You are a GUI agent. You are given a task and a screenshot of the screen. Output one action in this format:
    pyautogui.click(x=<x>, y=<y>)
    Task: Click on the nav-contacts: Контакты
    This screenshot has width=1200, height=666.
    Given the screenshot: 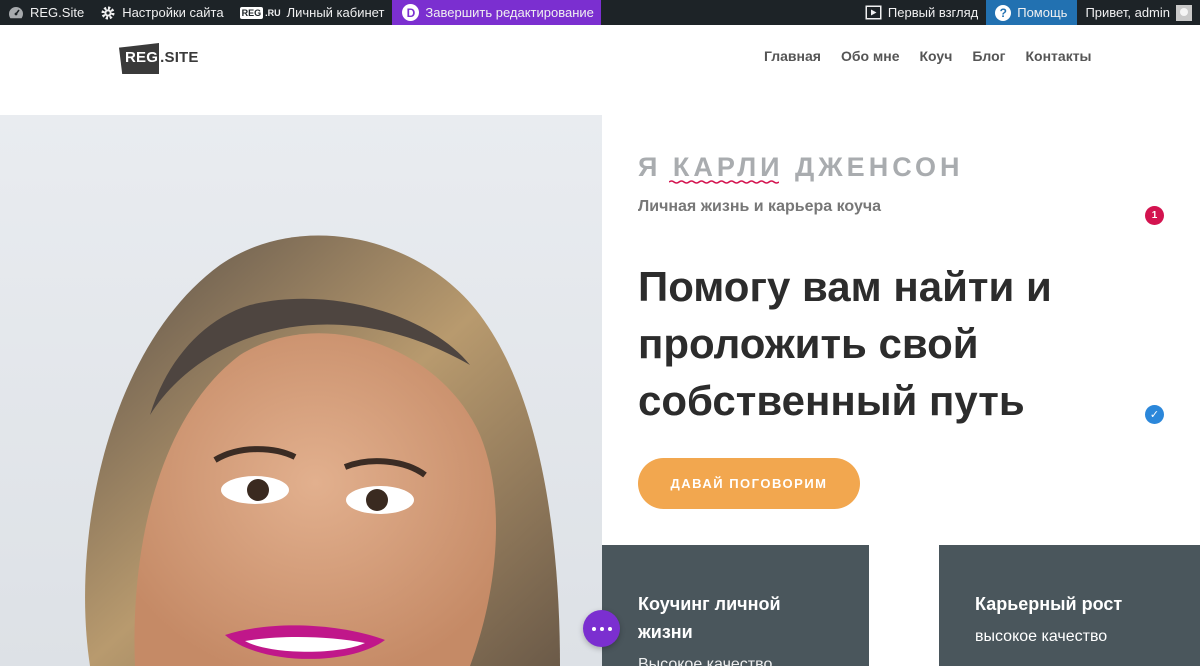 What is the action you would take?
    pyautogui.click(x=1059, y=56)
    